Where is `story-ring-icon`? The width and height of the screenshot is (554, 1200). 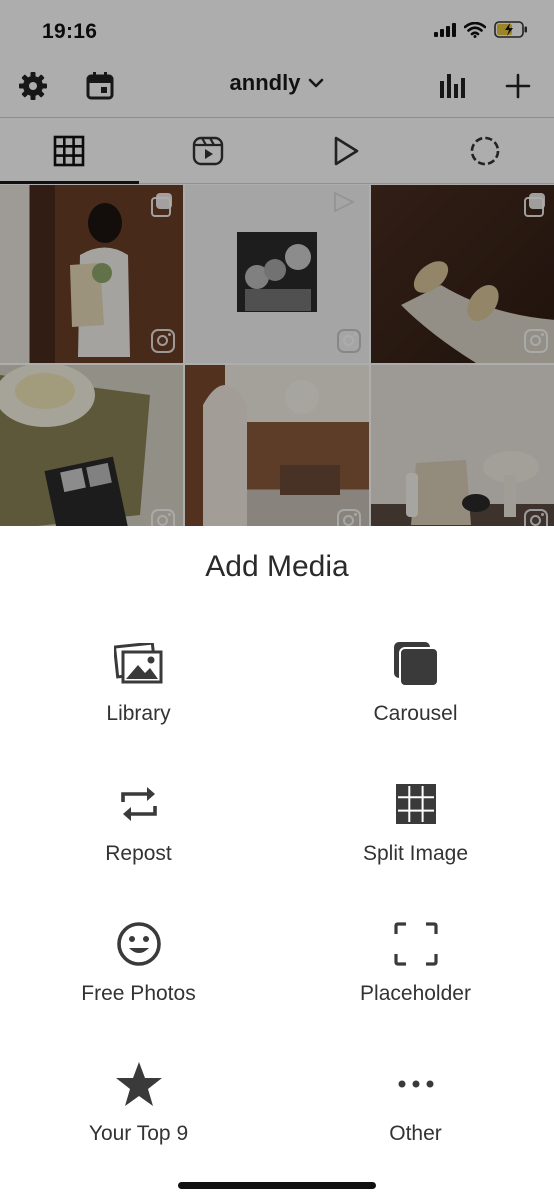
story-ring-icon is located at coordinates (485, 150).